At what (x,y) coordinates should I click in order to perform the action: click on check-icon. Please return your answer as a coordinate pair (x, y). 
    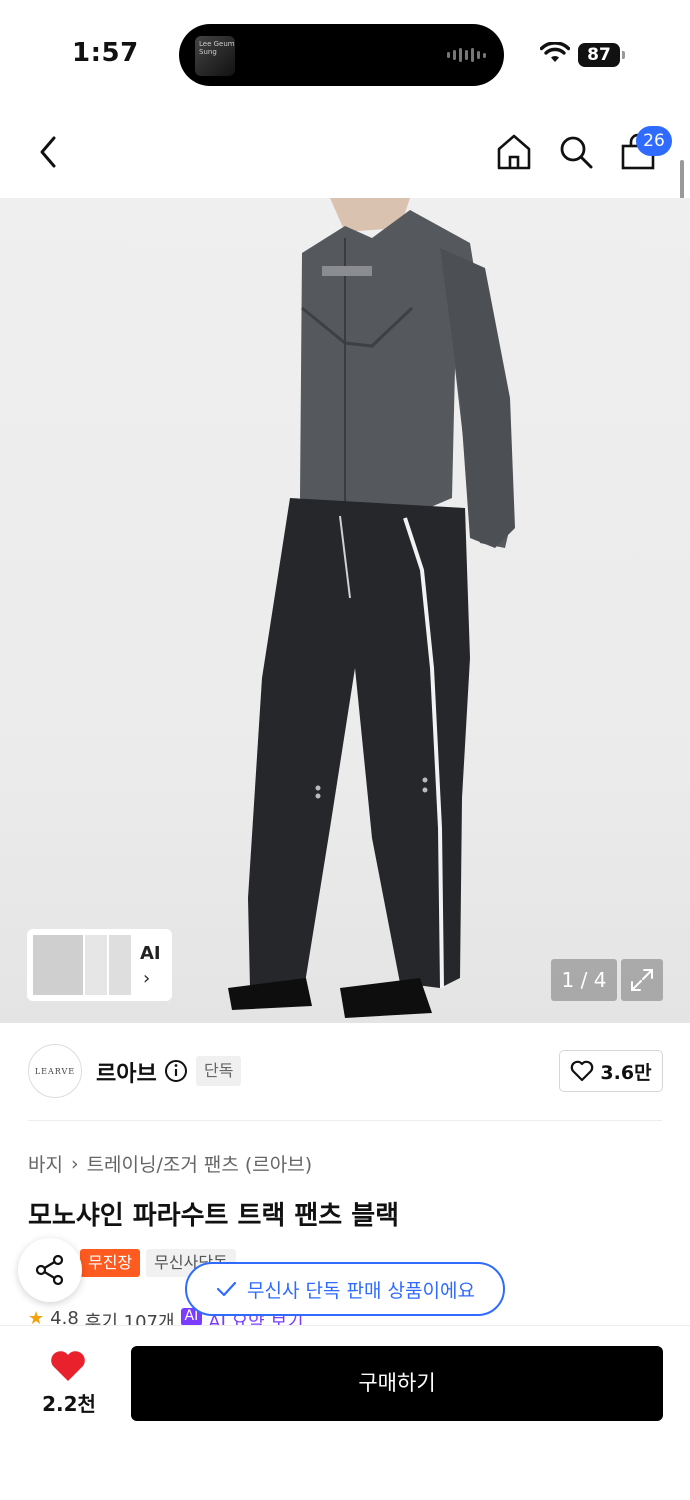
    Looking at the image, I should click on (226, 1289).